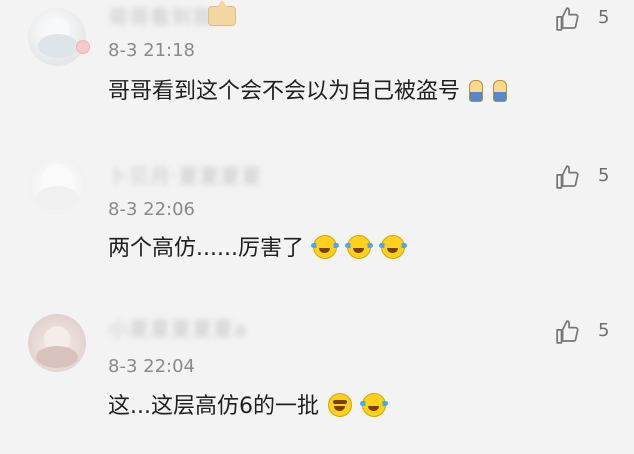 This screenshot has width=634, height=454. I want to click on comment-text: 哥哥看到这个会不会以为自己被盗号, so click(309, 92).